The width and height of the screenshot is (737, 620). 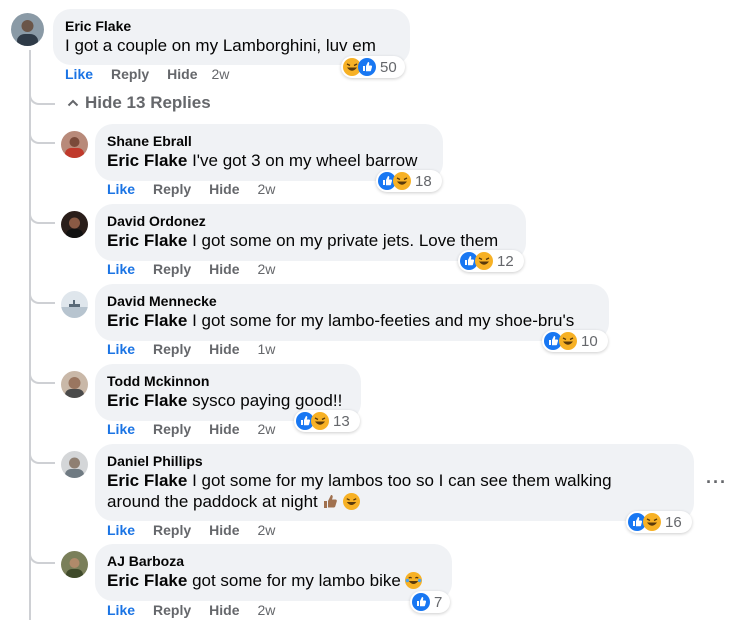 I want to click on reply-author: David Mennecke, so click(x=352, y=301).